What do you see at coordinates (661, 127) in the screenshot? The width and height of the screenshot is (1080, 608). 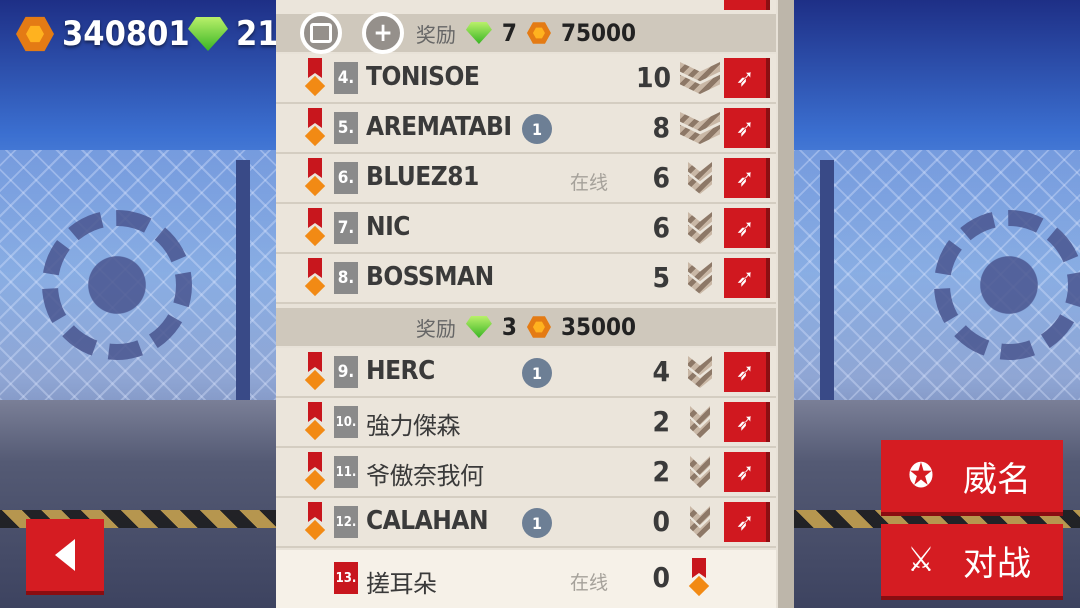 I see `player-score: 8` at bounding box center [661, 127].